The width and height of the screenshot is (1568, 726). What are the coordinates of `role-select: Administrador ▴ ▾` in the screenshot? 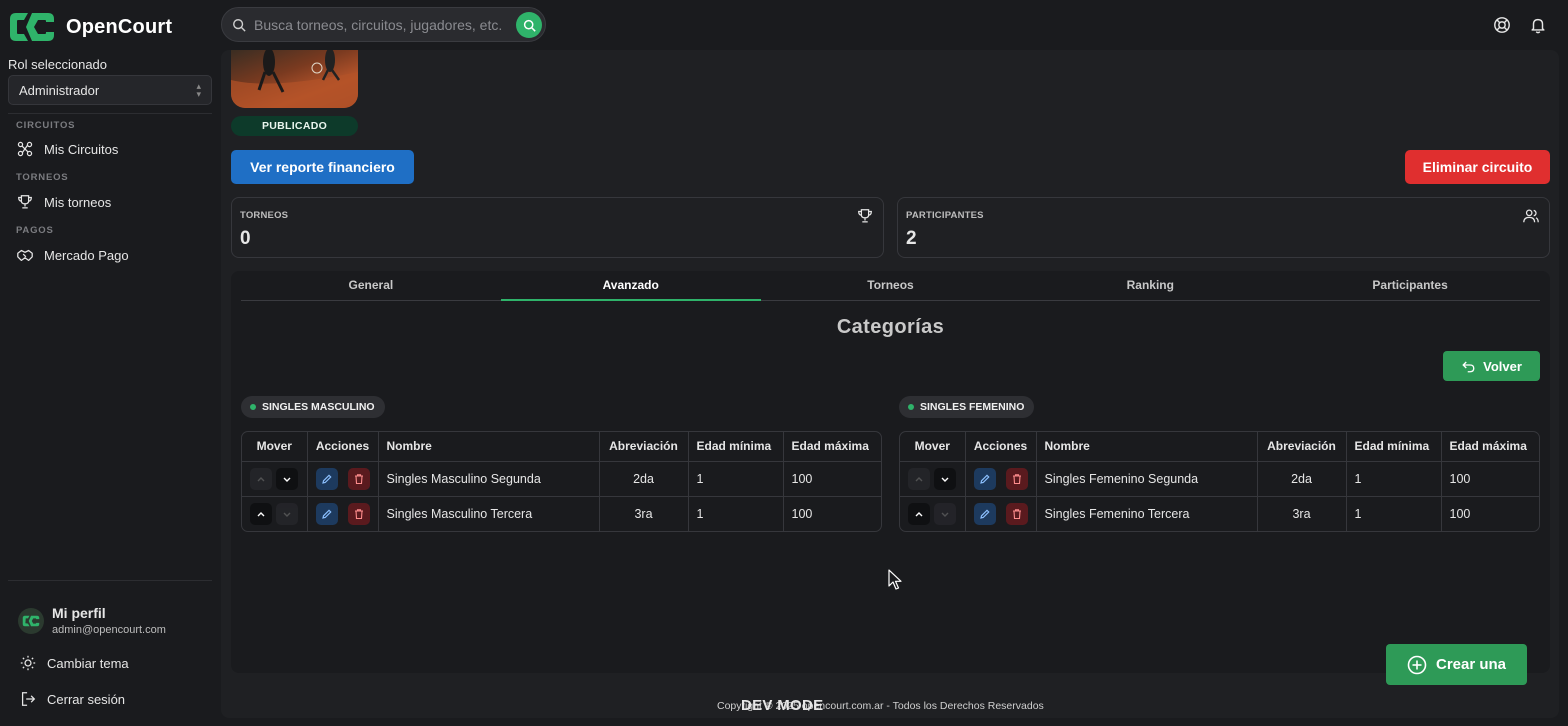 It's located at (110, 90).